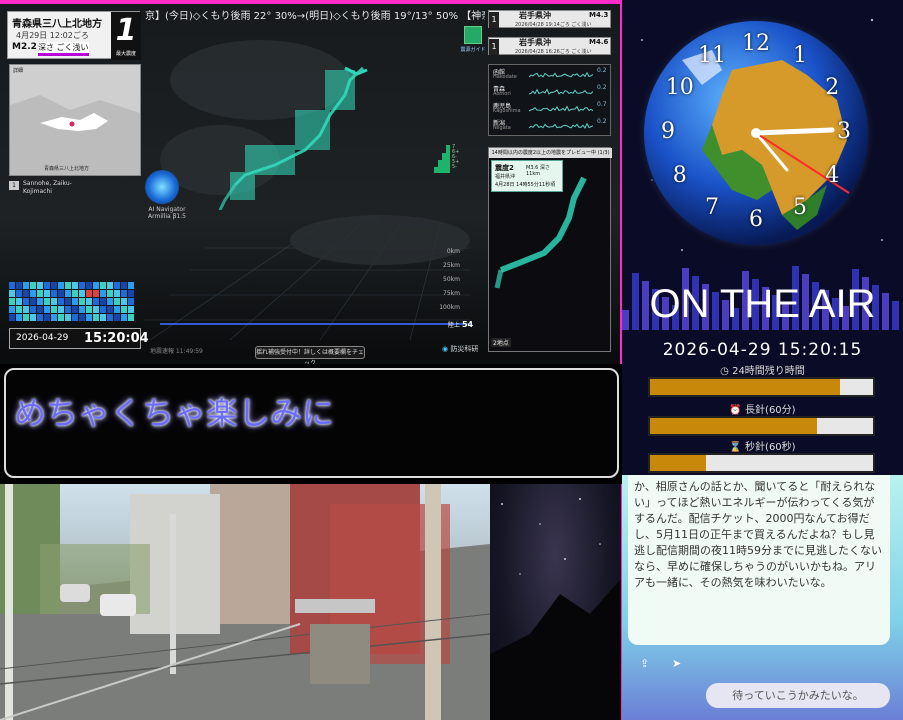 The width and height of the screenshot is (903, 720). I want to click on ai-orb-icon, so click(162, 187).